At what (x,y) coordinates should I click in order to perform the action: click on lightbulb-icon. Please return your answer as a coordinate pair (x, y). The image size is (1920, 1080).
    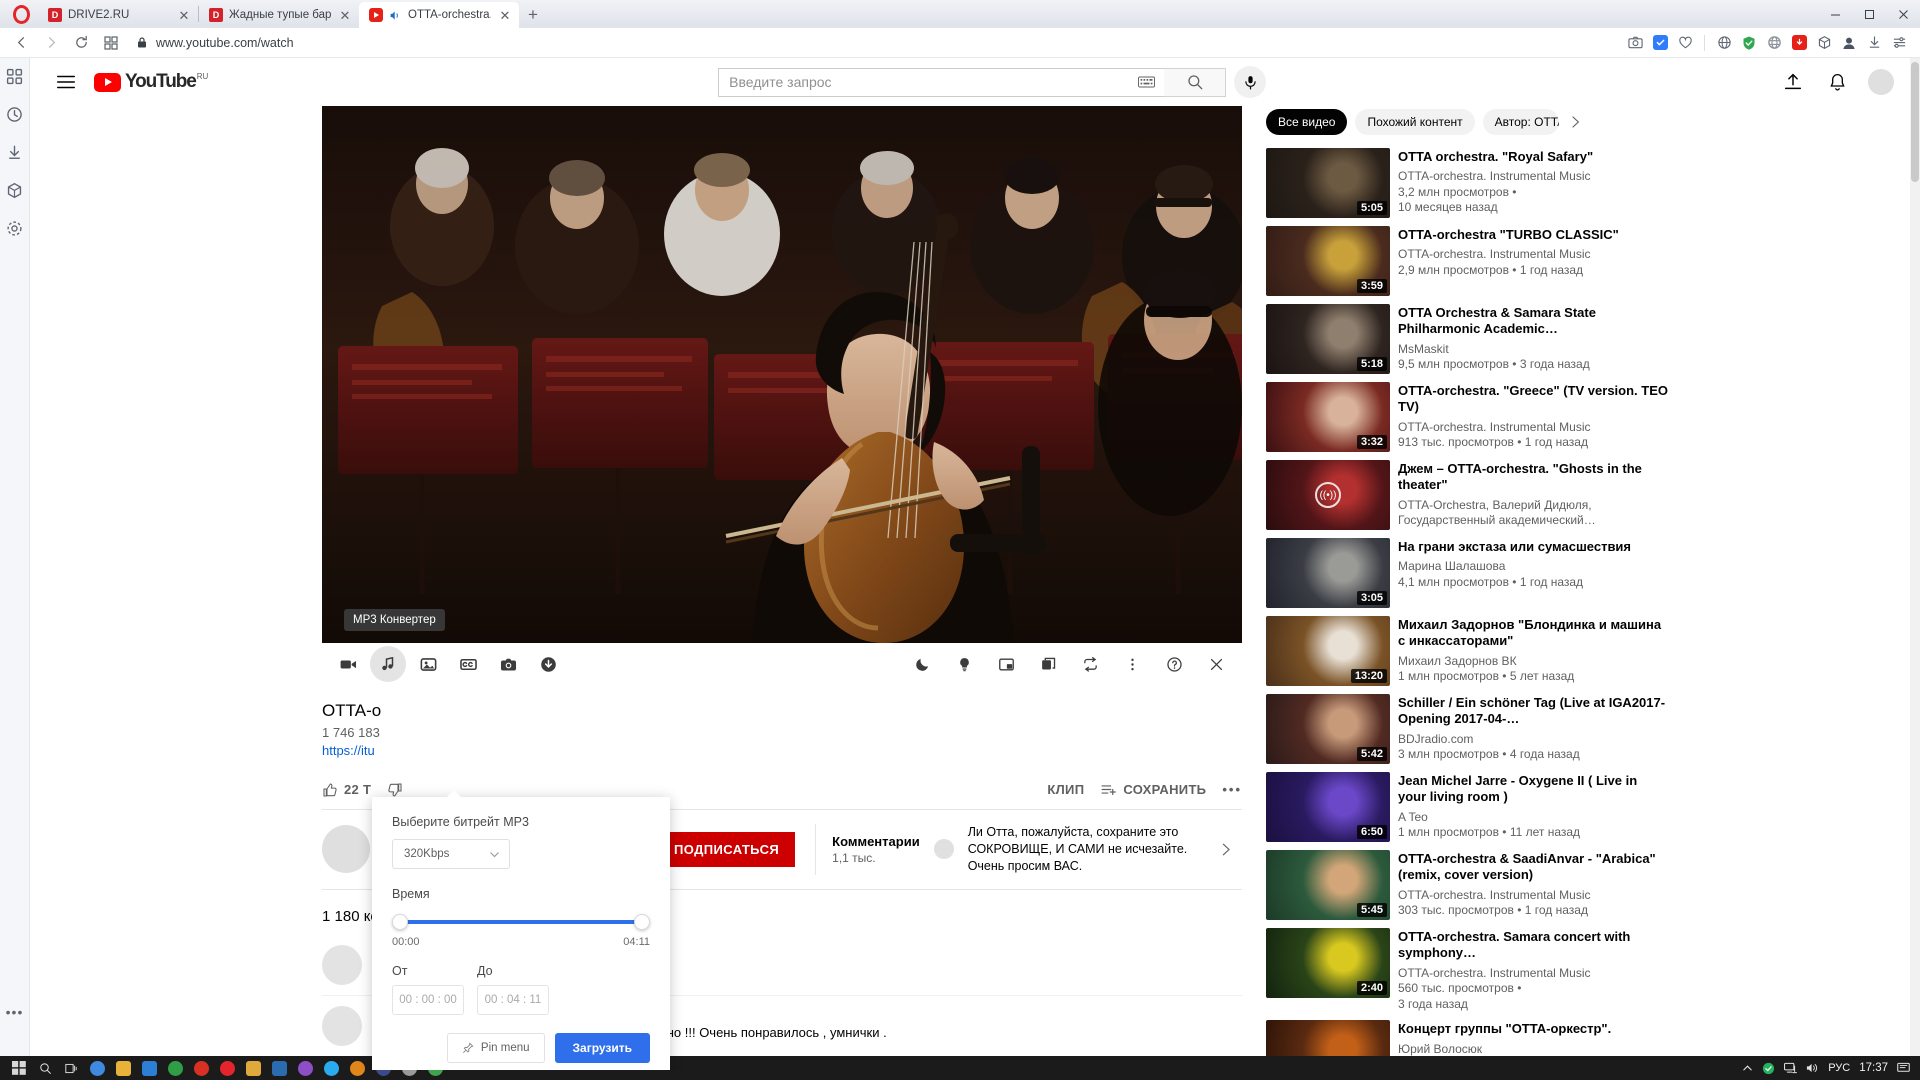
    Looking at the image, I should click on (964, 664).